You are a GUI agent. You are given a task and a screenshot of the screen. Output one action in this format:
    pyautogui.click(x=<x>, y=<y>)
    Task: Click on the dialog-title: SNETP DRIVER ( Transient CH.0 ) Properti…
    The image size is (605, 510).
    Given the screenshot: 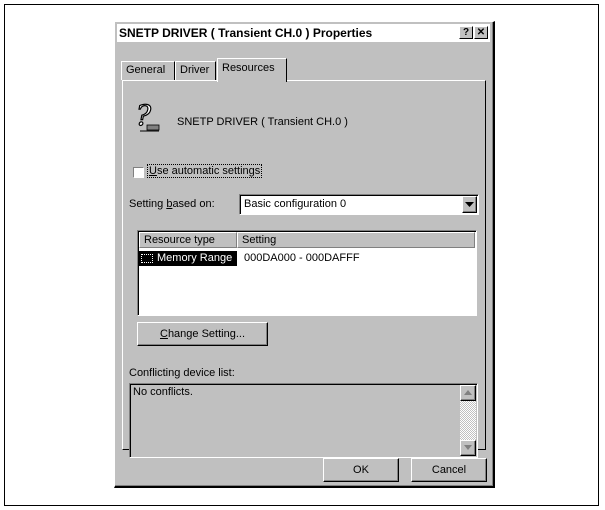 What is the action you would take?
    pyautogui.click(x=246, y=33)
    